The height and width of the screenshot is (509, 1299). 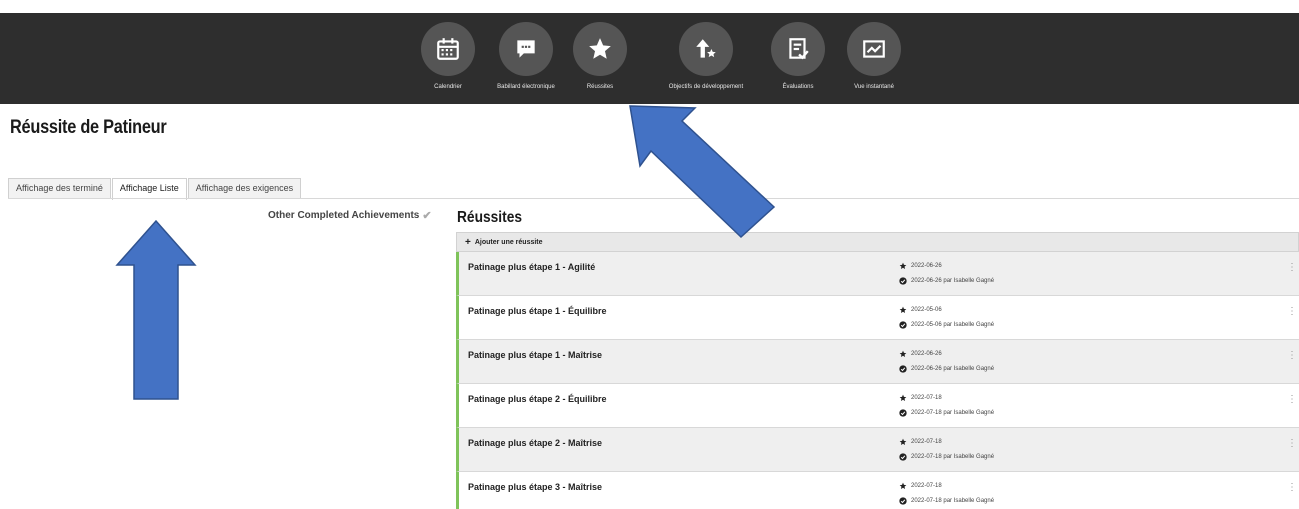 What do you see at coordinates (427, 216) in the screenshot?
I see `check-icon: ✔` at bounding box center [427, 216].